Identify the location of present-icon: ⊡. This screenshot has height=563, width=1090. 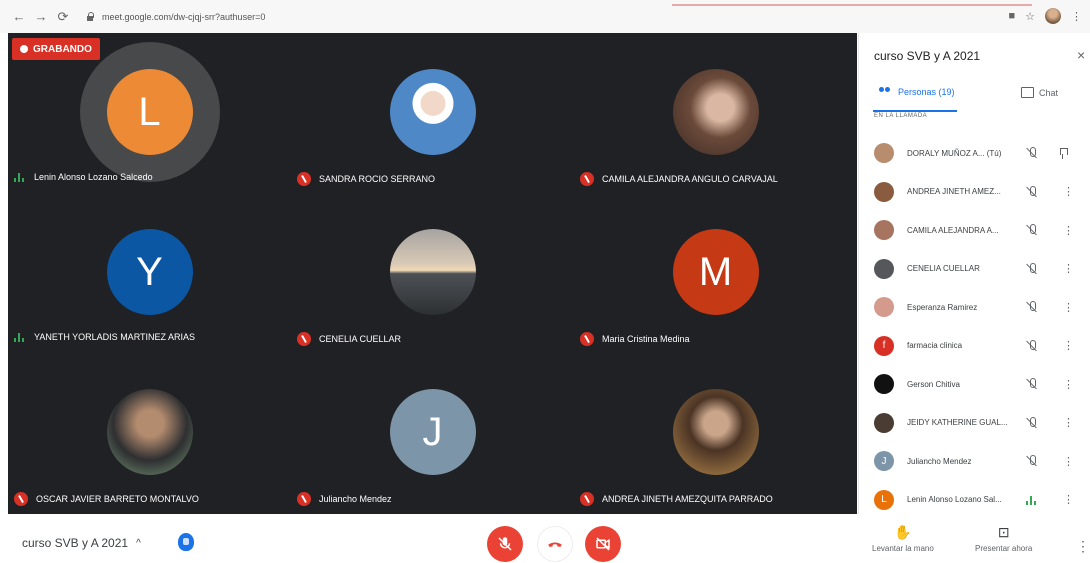
(1003, 532).